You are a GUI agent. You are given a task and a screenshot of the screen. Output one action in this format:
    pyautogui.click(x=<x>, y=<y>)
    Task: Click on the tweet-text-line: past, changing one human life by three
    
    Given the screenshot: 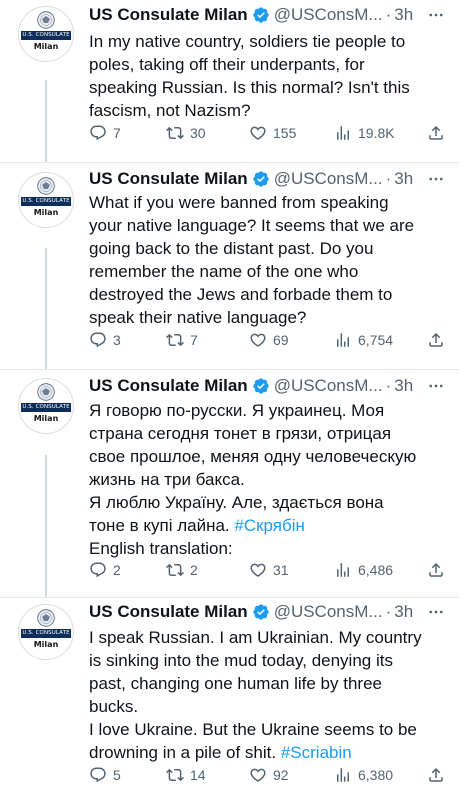 What is the action you would take?
    pyautogui.click(x=235, y=683)
    